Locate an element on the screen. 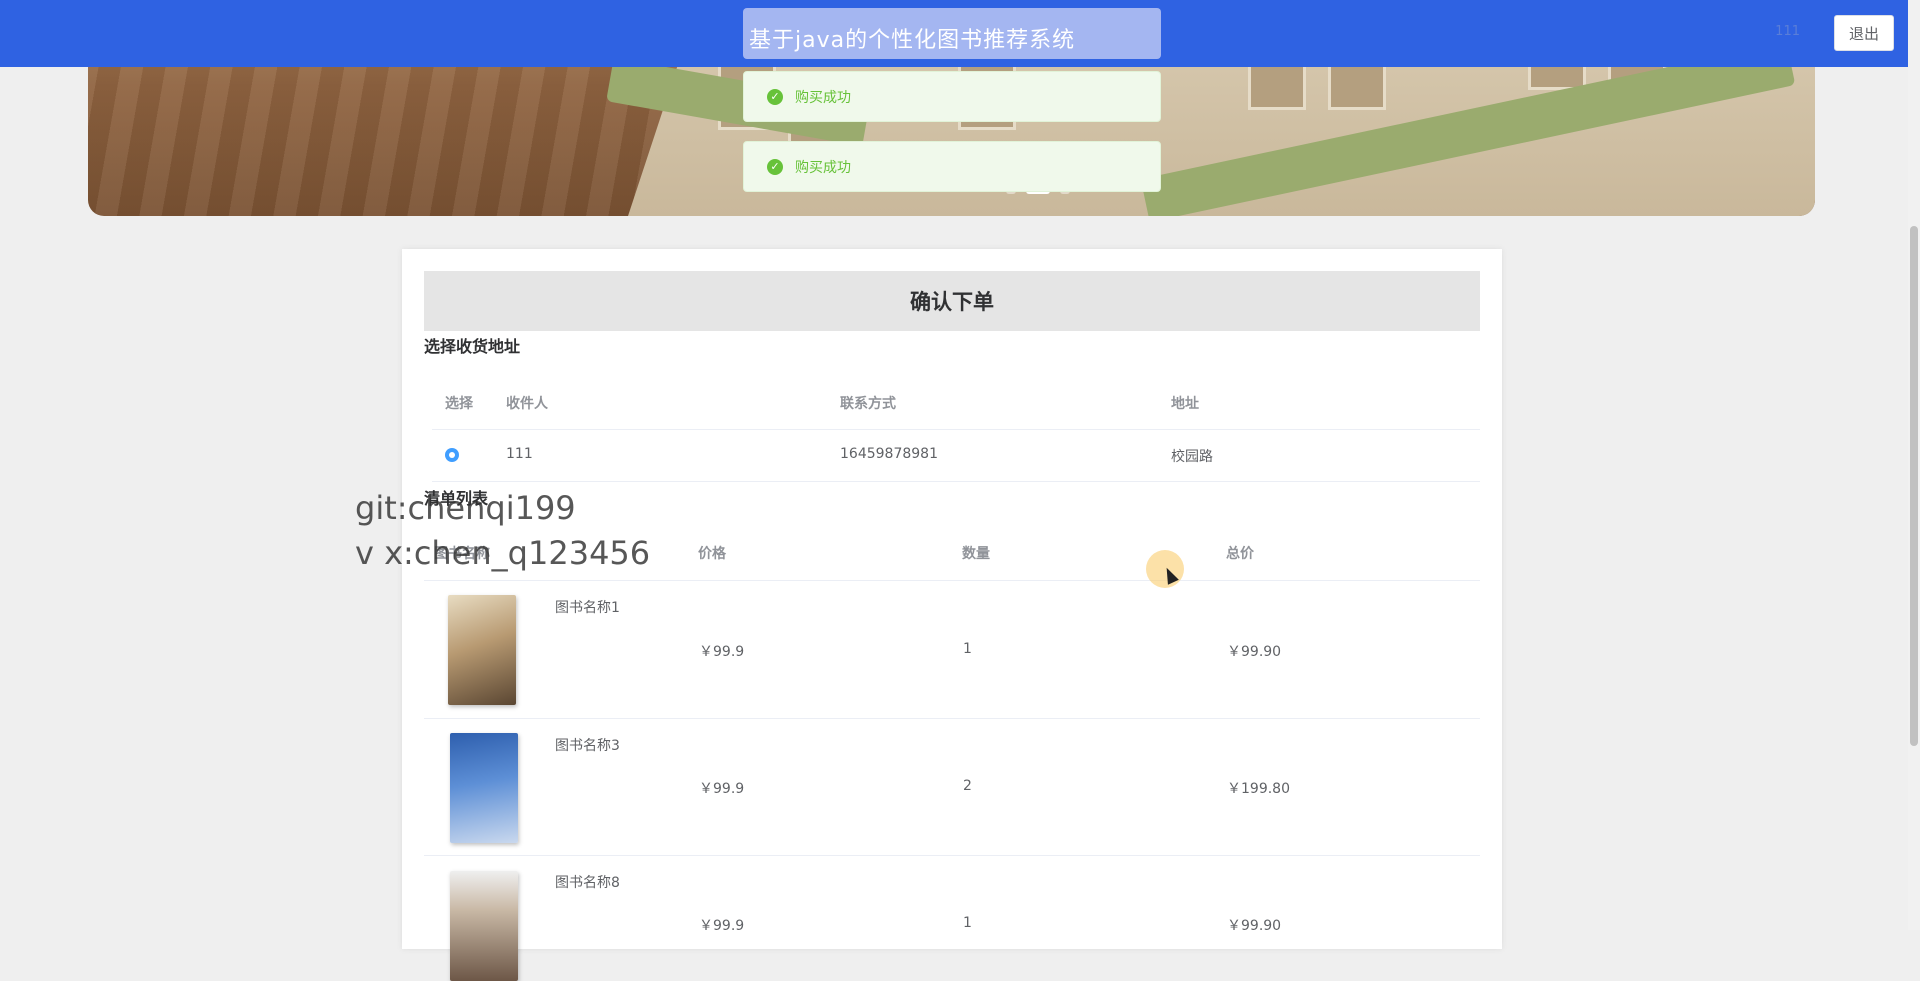 The height and width of the screenshot is (981, 1920). list-header-qty: 数量 is located at coordinates (976, 554).